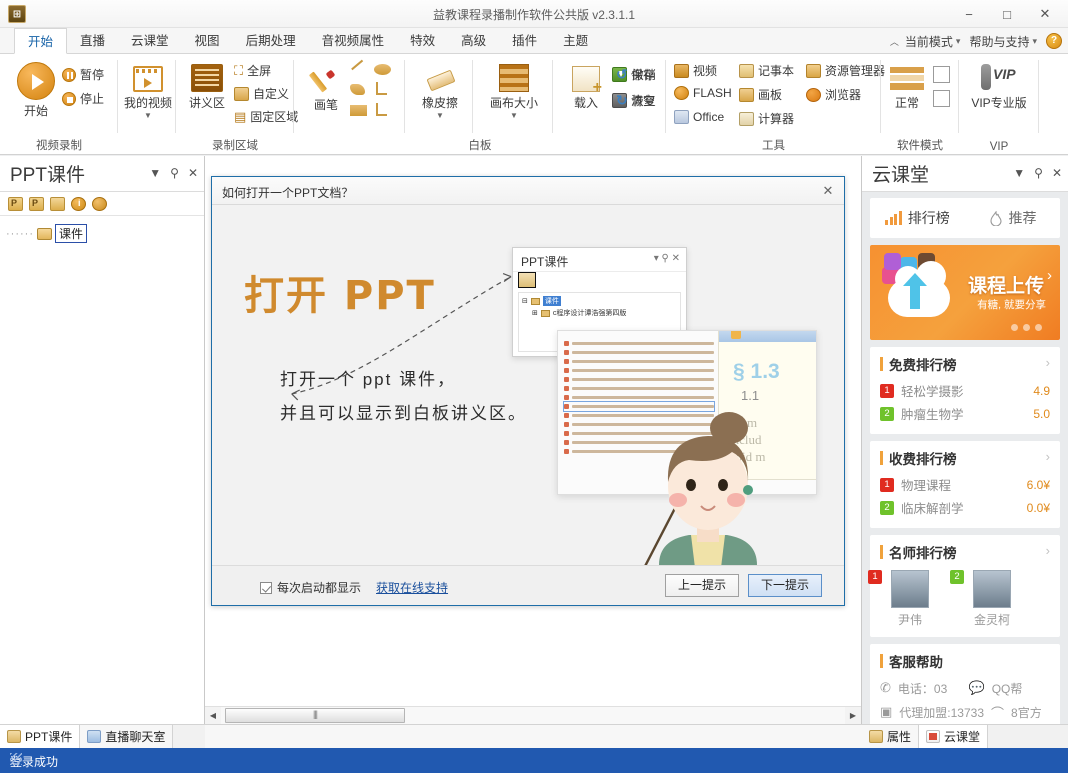 Image resolution: width=1068 pixels, height=773 pixels. I want to click on info-icon, so click(78, 203).